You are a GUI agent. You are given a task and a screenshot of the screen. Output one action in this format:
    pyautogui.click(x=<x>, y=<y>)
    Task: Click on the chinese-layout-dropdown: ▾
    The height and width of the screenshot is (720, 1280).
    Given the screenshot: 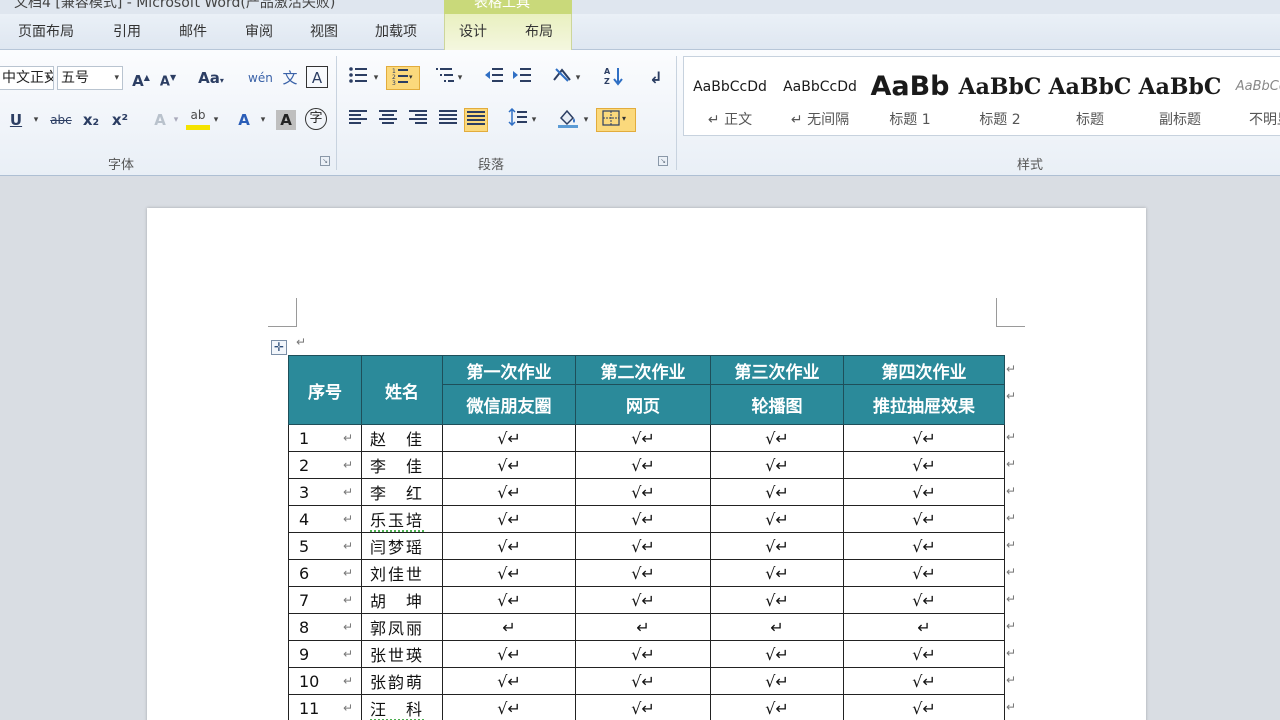 What is the action you would take?
    pyautogui.click(x=578, y=78)
    